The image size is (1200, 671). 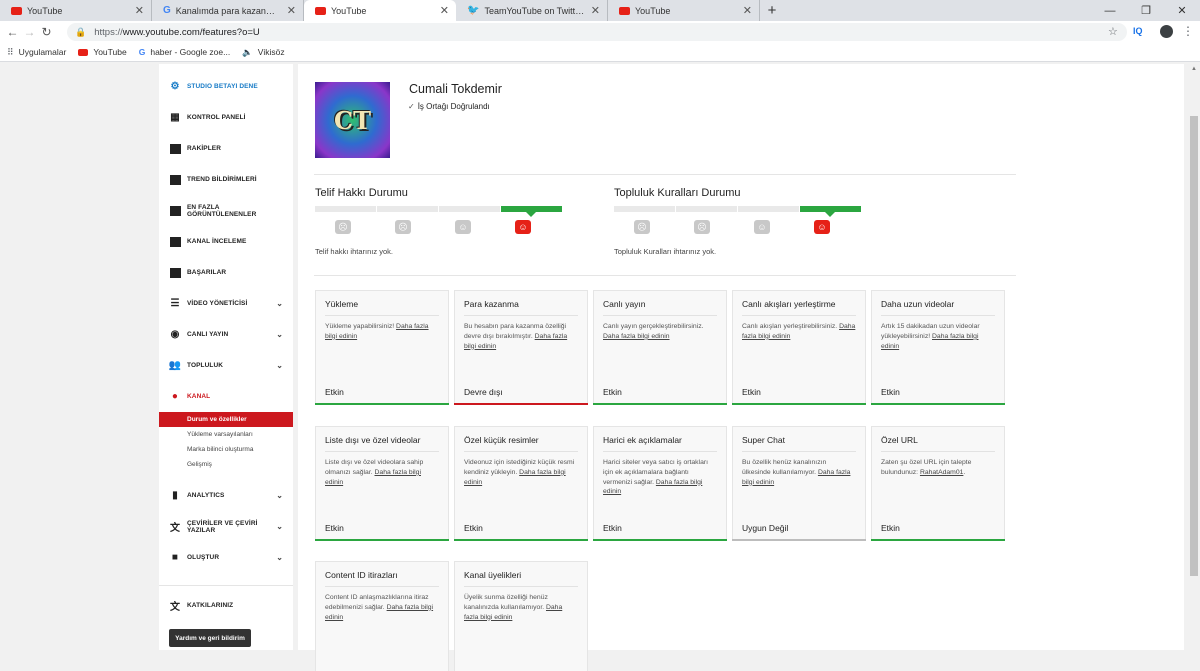 What do you see at coordinates (597, 32) in the screenshot?
I see `url-bar: 🔒 https://www.youtube.com/features?o=U` at bounding box center [597, 32].